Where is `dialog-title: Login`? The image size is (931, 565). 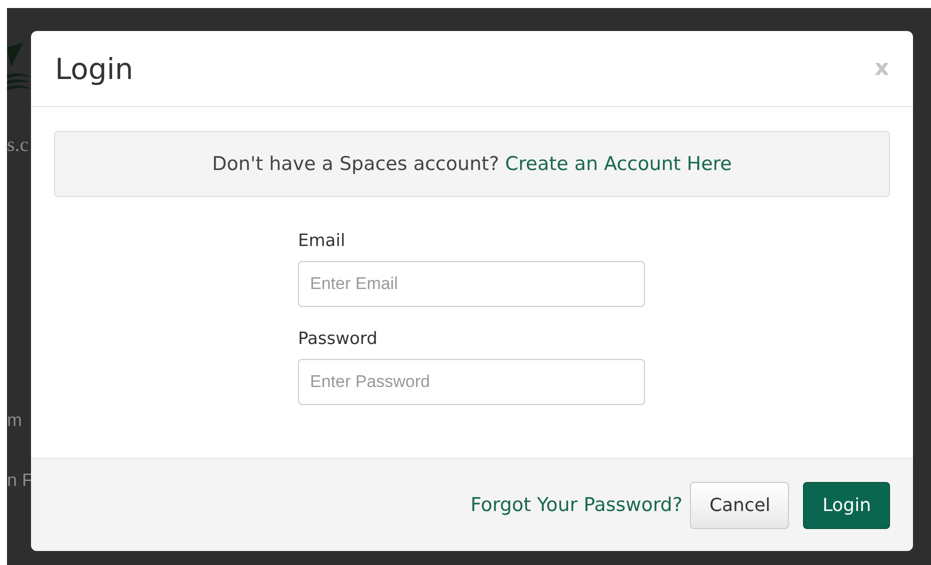
dialog-title: Login is located at coordinates (94, 69).